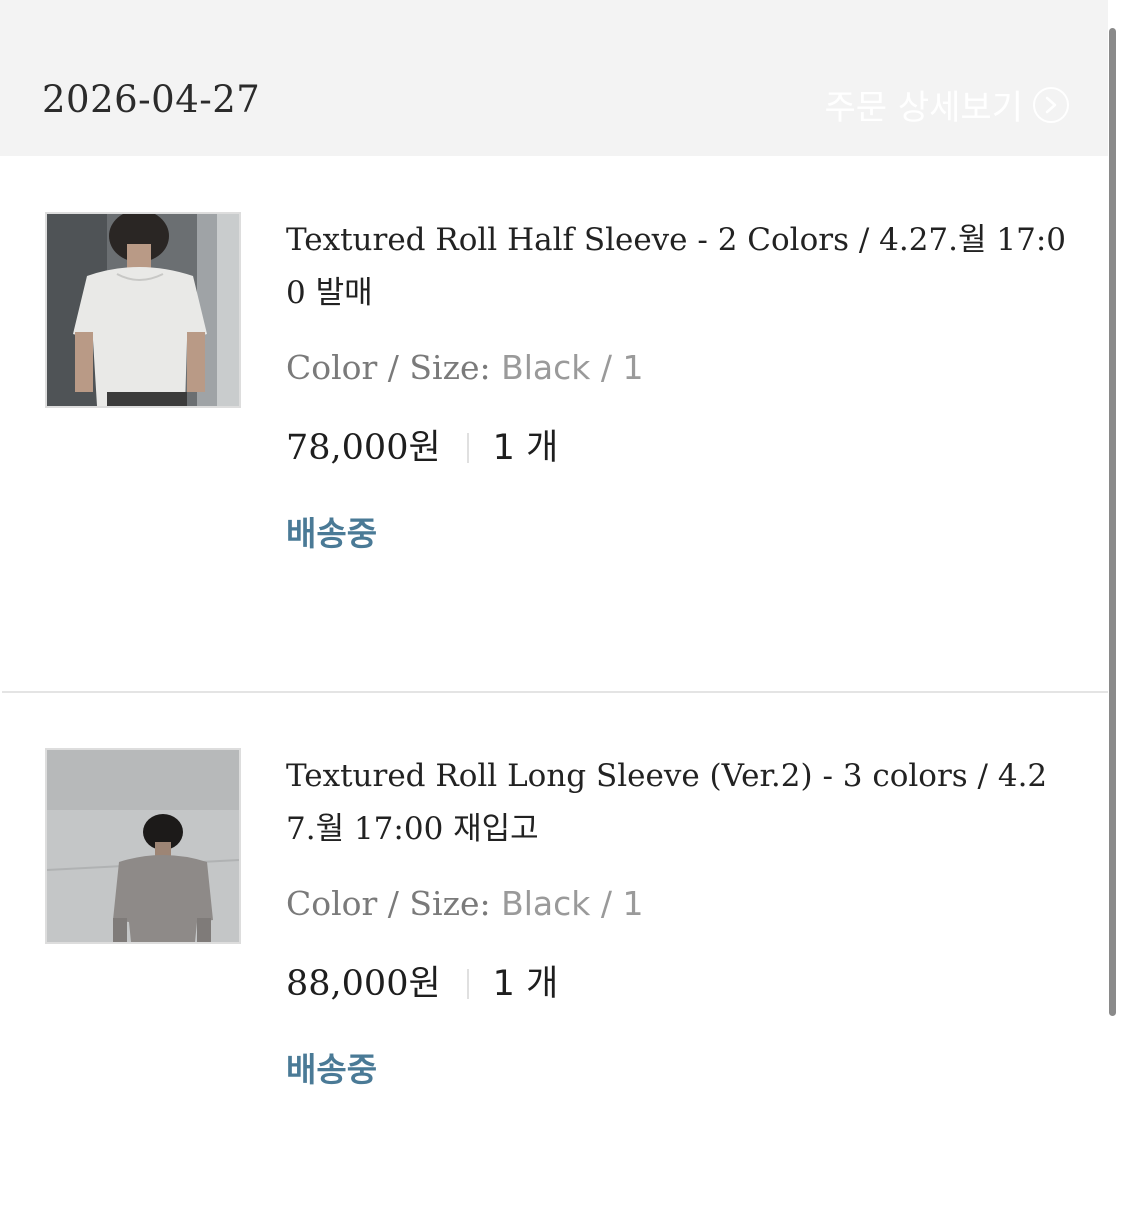  Describe the element at coordinates (681, 984) in the screenshot. I see `price-row: 88,000원 1 개` at that location.